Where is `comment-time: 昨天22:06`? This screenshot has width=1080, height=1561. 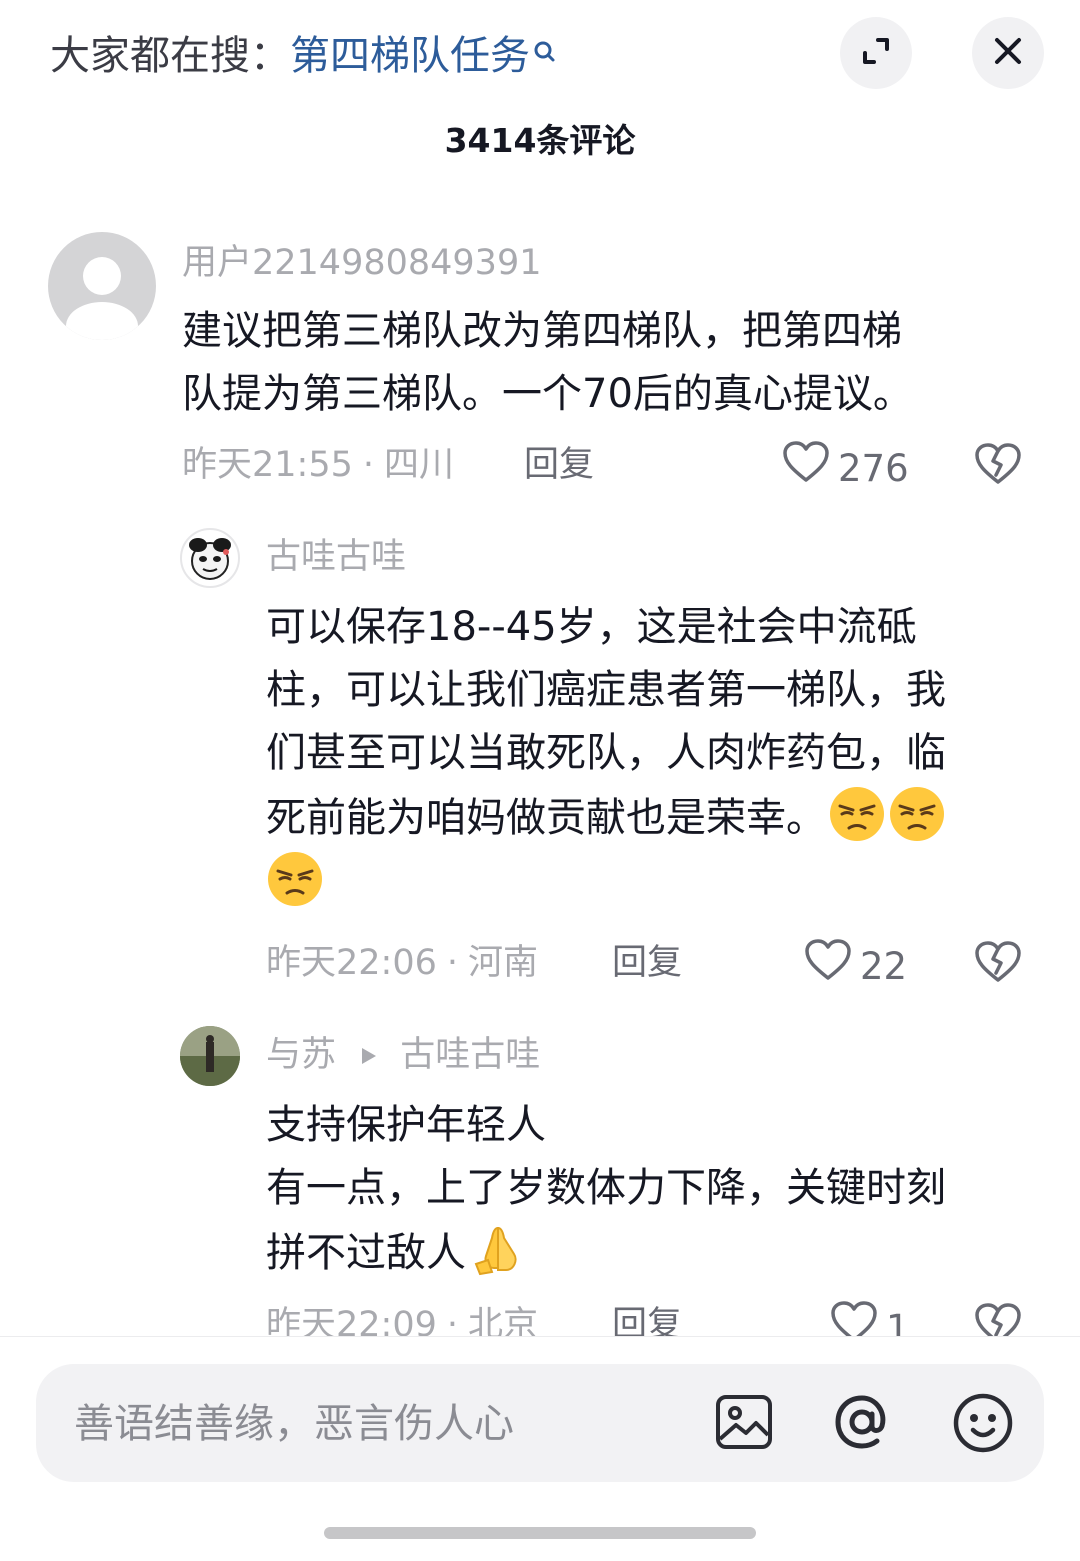
comment-time: 昨天22:06 is located at coordinates (351, 963).